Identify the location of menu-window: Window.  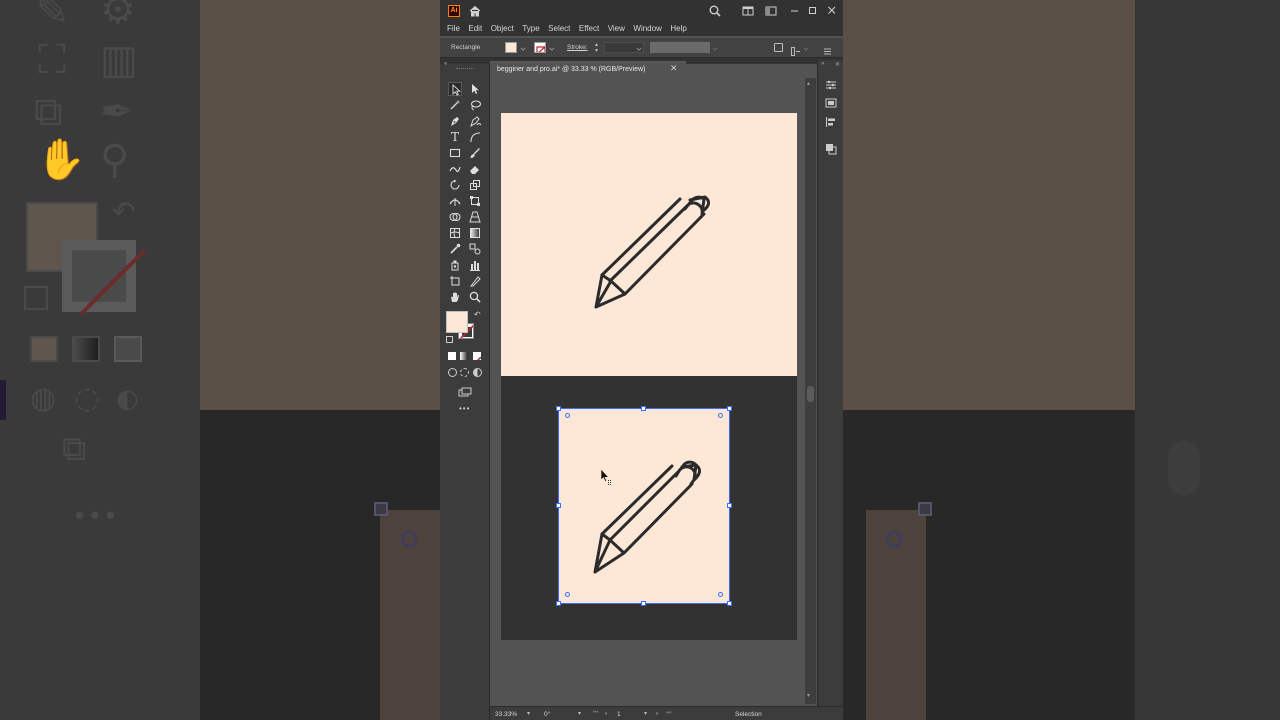
(647, 28).